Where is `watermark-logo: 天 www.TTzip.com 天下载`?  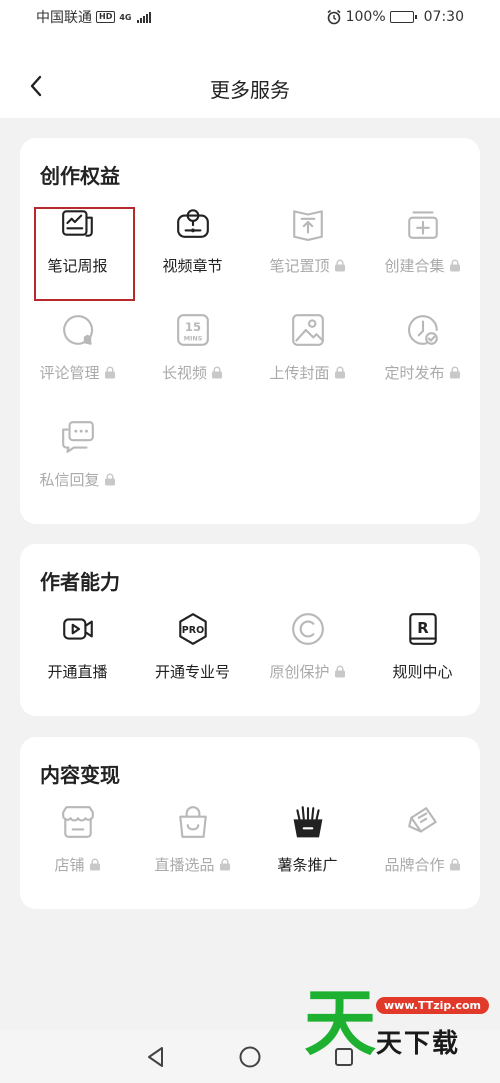
watermark-logo: 天 www.TTzip.com 天下载 is located at coordinates (400, 1025).